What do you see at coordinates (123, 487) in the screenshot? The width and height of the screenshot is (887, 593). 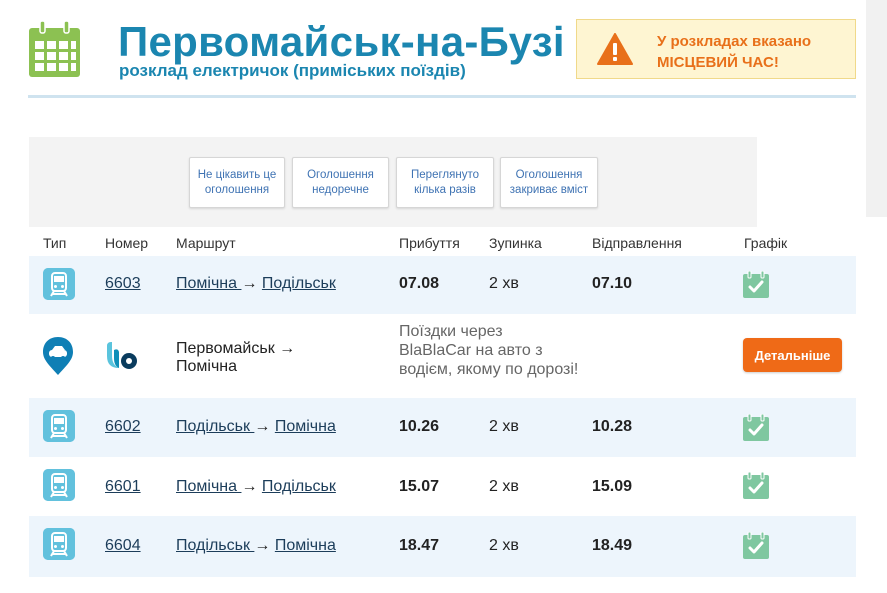 I see `train-number-link: 6601` at bounding box center [123, 487].